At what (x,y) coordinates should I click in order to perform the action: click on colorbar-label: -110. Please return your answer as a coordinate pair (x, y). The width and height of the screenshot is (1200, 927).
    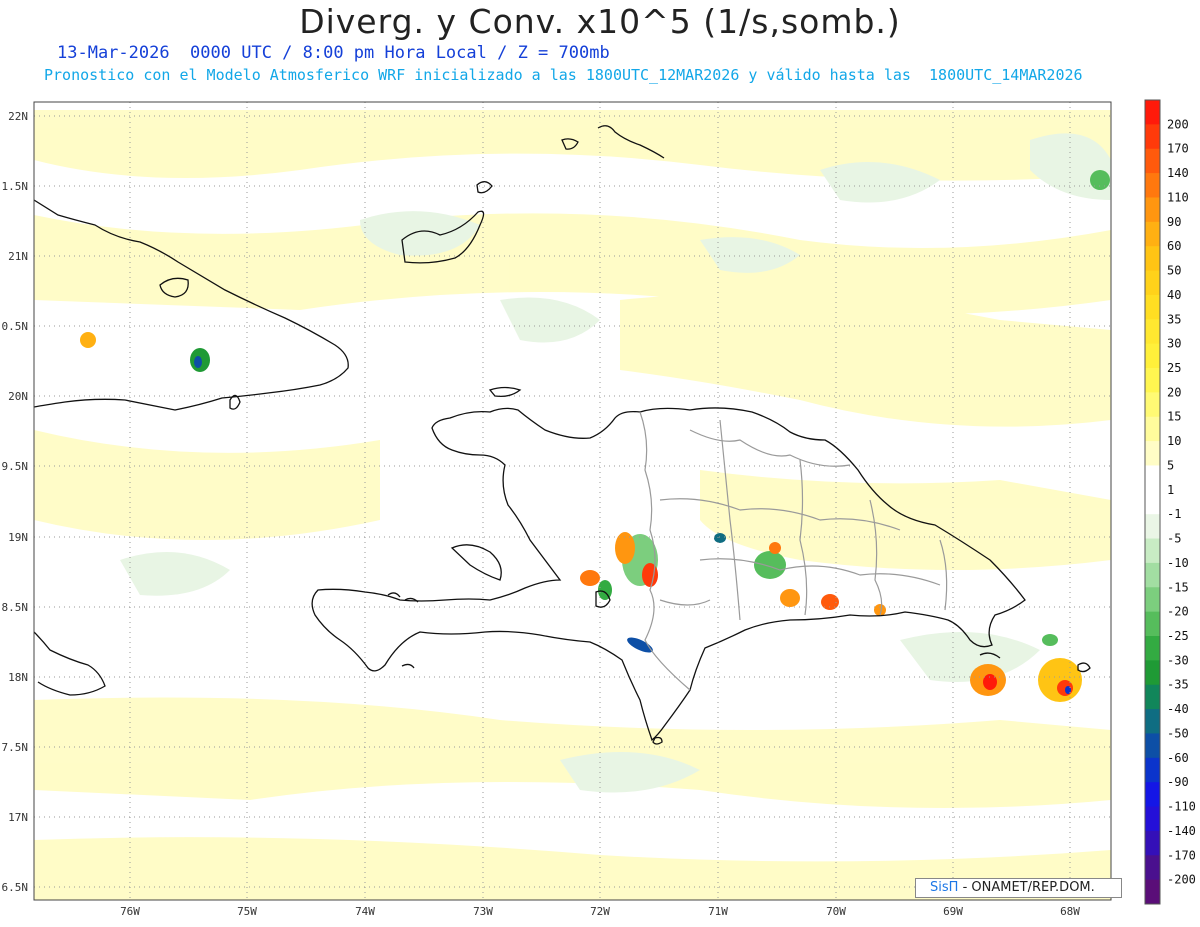
    Looking at the image, I should click on (1181, 807).